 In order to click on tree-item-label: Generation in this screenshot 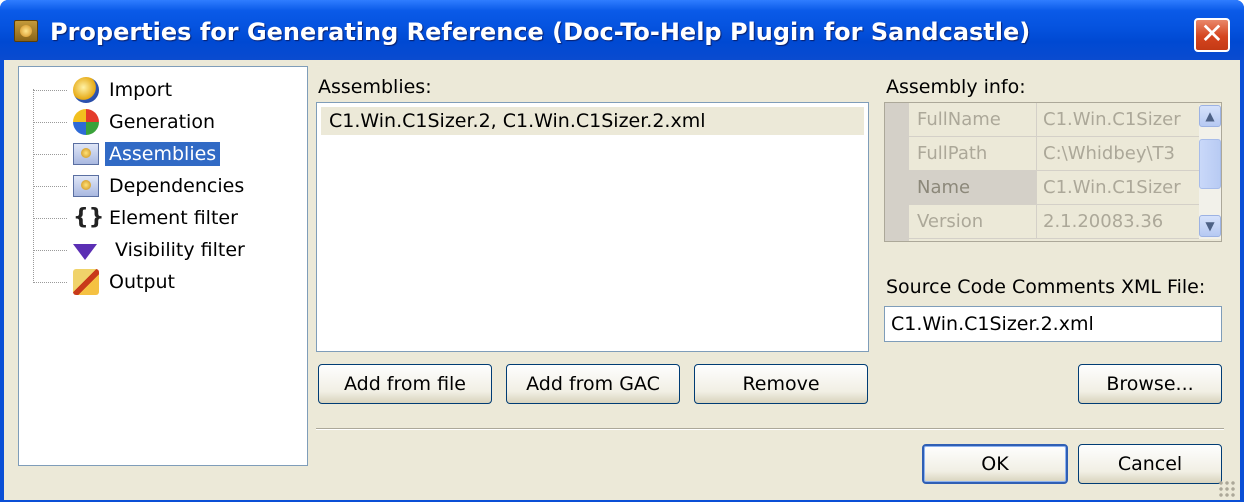, I will do `click(162, 122)`.